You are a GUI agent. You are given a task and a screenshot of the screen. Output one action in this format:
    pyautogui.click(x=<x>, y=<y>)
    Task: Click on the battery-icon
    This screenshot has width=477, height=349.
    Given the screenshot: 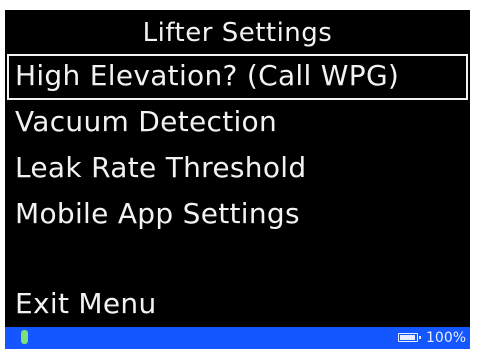 What is the action you would take?
    pyautogui.click(x=409, y=337)
    